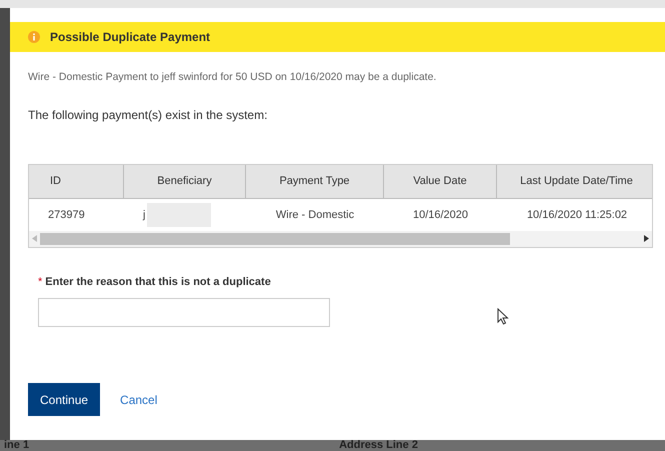 The image size is (665, 451). Describe the element at coordinates (577, 215) in the screenshot. I see `table-cell-text: 10/16/2020 11:25:02` at that location.